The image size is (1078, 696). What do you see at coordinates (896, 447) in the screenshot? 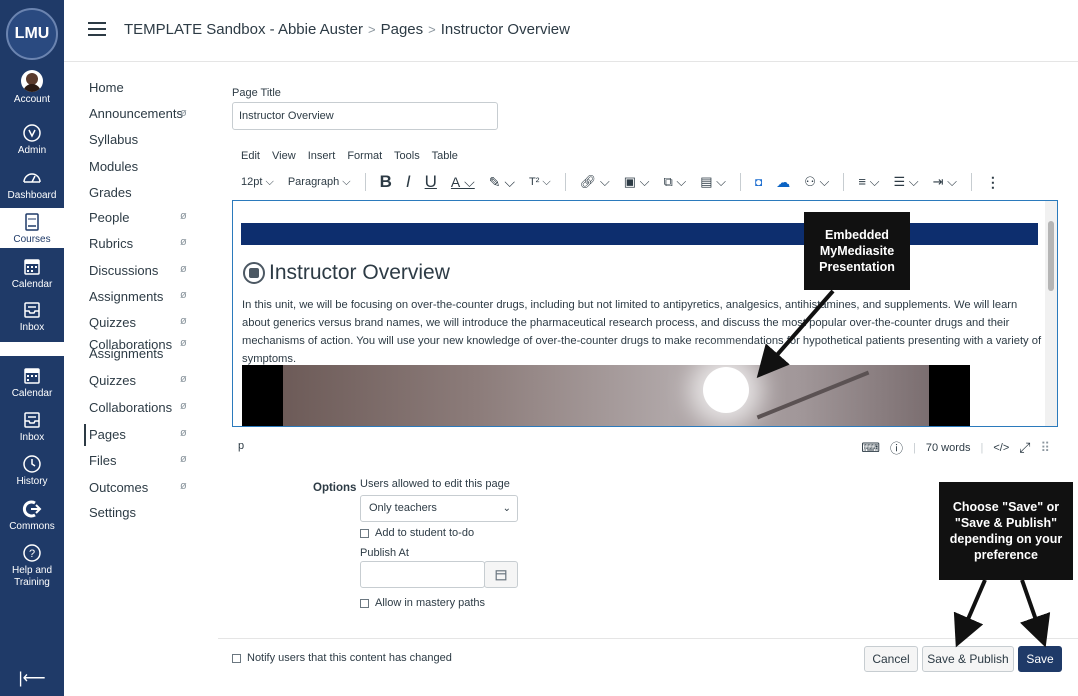
I see `accessibility-icon: ⓘ` at bounding box center [896, 447].